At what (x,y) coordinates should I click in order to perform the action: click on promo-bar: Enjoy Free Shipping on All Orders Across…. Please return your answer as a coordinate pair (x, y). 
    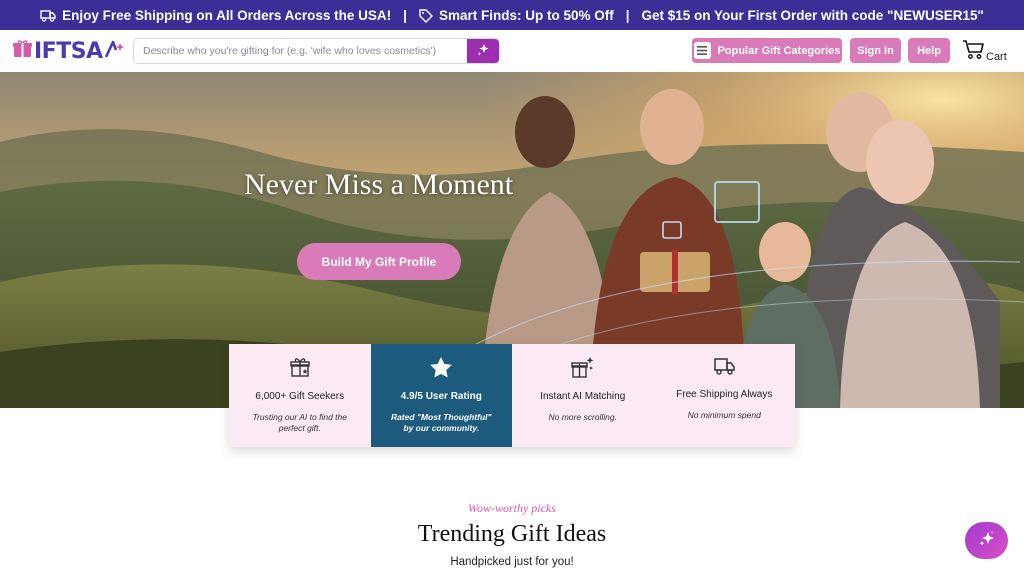
    Looking at the image, I should click on (512, 15).